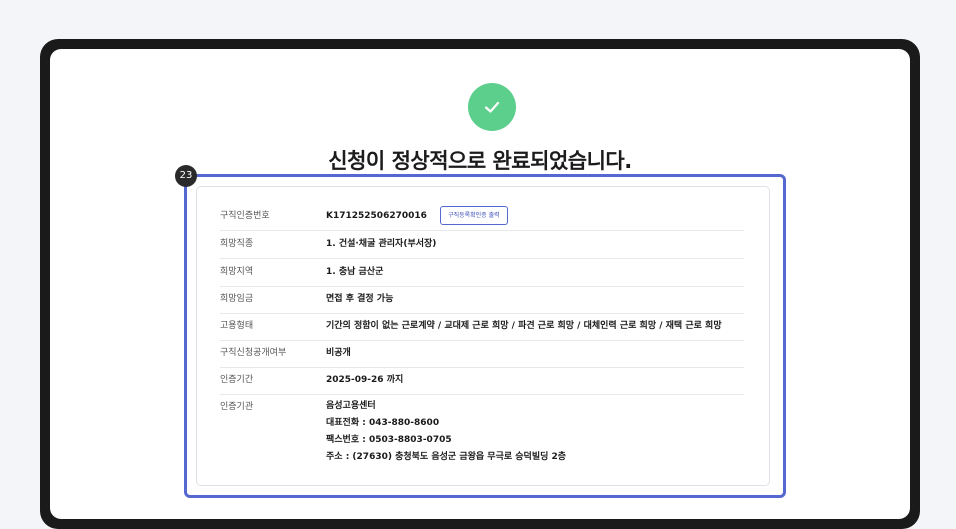 The image size is (956, 529). What do you see at coordinates (253, 353) in the screenshot?
I see `row-label: 구직신청공개여부` at bounding box center [253, 353].